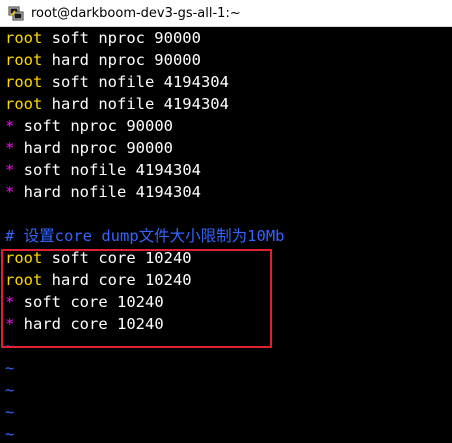 This screenshot has width=452, height=443. Describe the element at coordinates (145, 236) in the screenshot. I see `comment-line: # 设置core dump文件大小限制为10Mb` at that location.